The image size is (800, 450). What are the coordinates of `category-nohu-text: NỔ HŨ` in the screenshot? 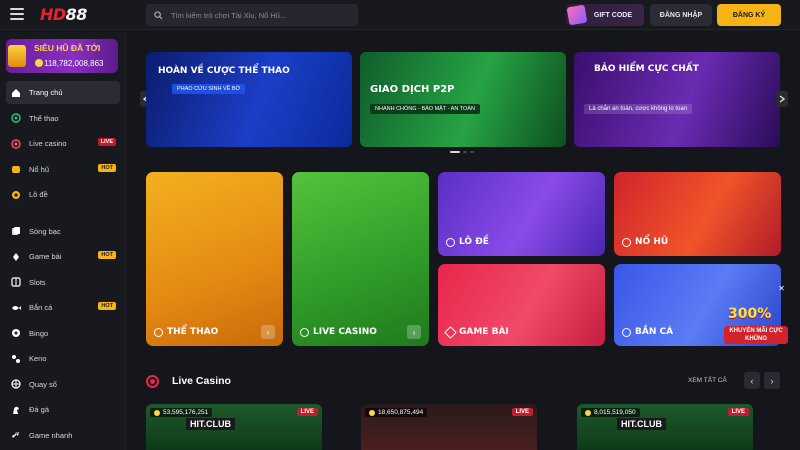 It's located at (652, 242).